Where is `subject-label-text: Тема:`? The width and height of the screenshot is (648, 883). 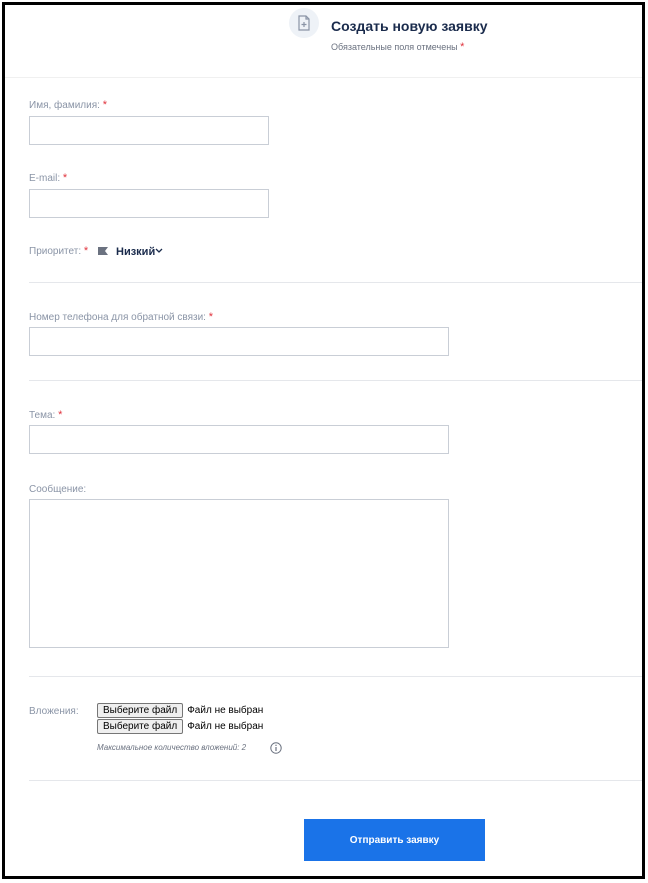
subject-label-text: Тема: is located at coordinates (42, 415).